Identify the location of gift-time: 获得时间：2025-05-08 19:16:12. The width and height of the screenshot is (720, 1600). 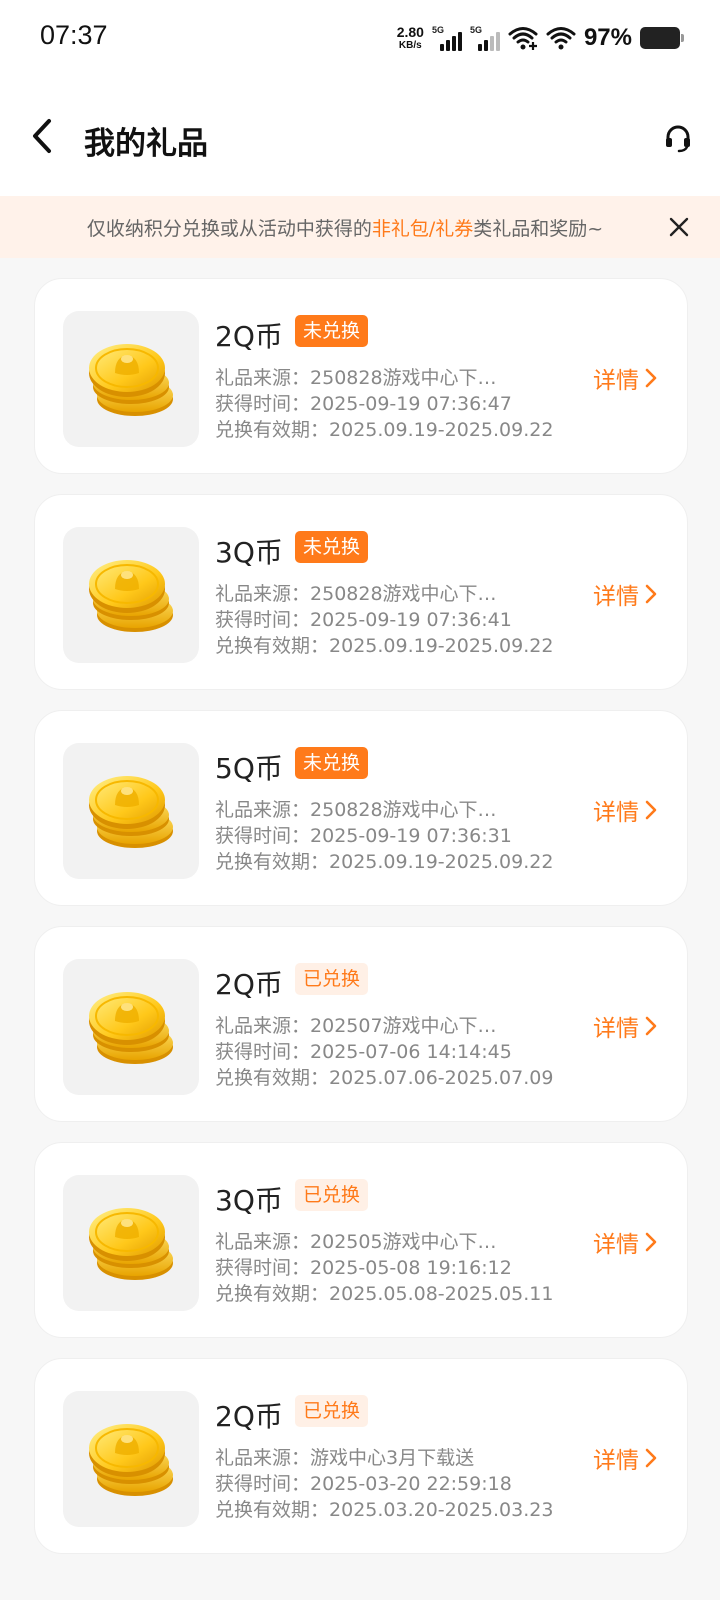
(363, 1266).